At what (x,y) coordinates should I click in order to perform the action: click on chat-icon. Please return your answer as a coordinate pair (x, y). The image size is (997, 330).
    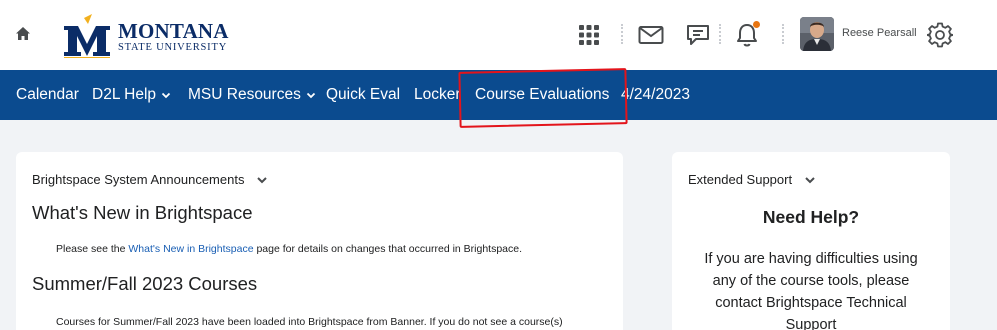
    Looking at the image, I should click on (699, 35).